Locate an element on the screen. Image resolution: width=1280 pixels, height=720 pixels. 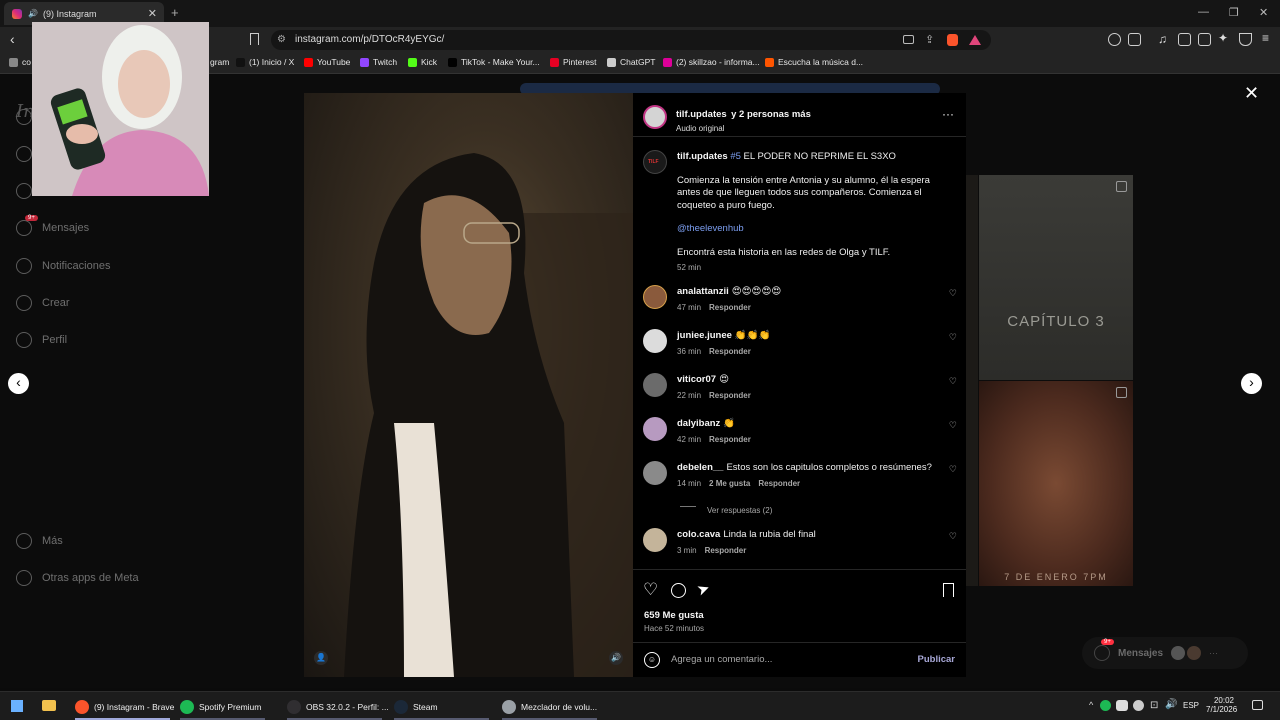
author-username: tilf.updates is located at coordinates (701, 114).